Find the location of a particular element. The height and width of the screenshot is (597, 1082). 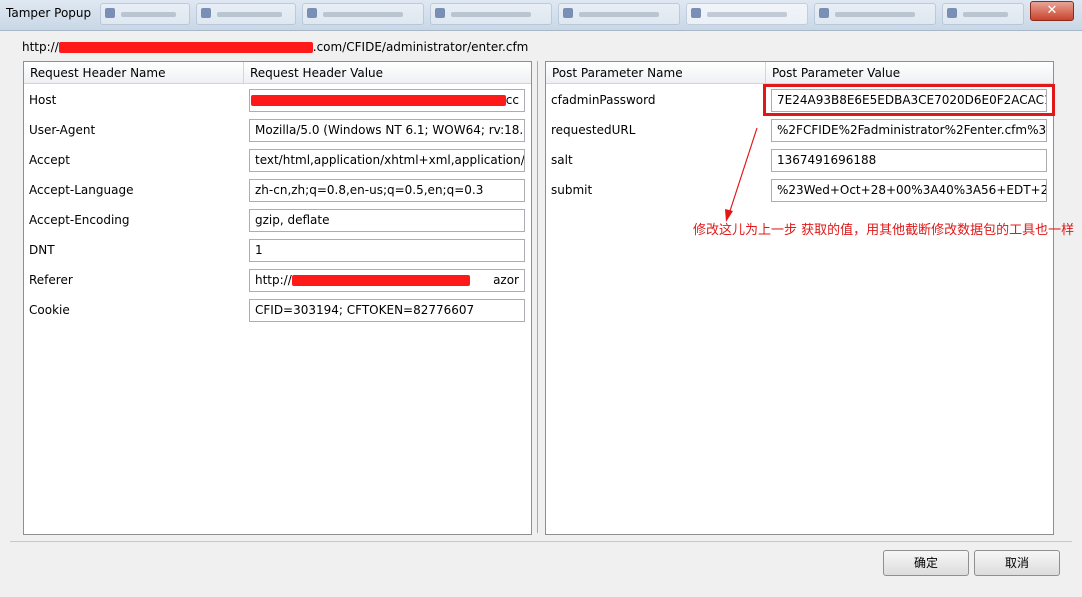

header-name: Accept-Language is located at coordinates (81, 190).